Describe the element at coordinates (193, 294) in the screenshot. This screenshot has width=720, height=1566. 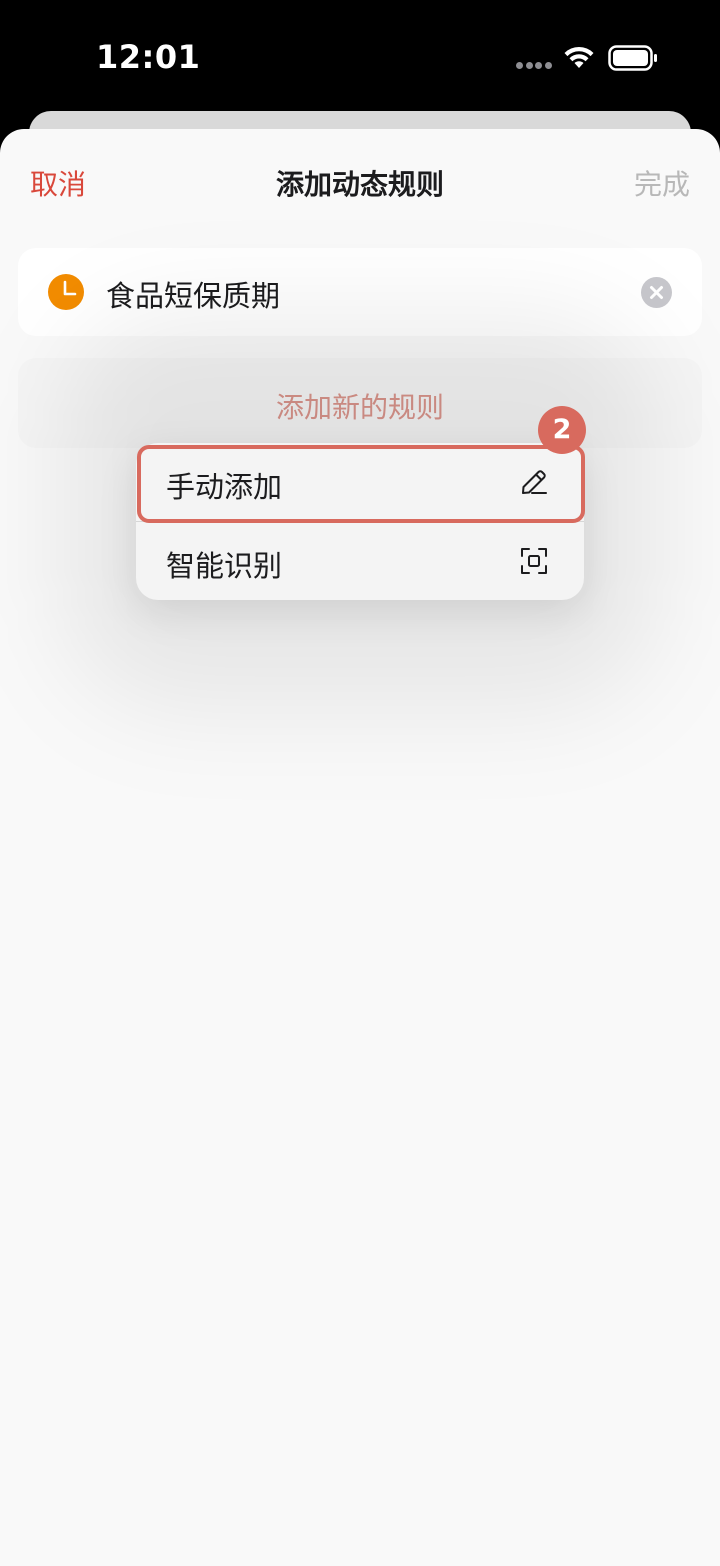
I see `rule-name-input: 食品短保质期` at that location.